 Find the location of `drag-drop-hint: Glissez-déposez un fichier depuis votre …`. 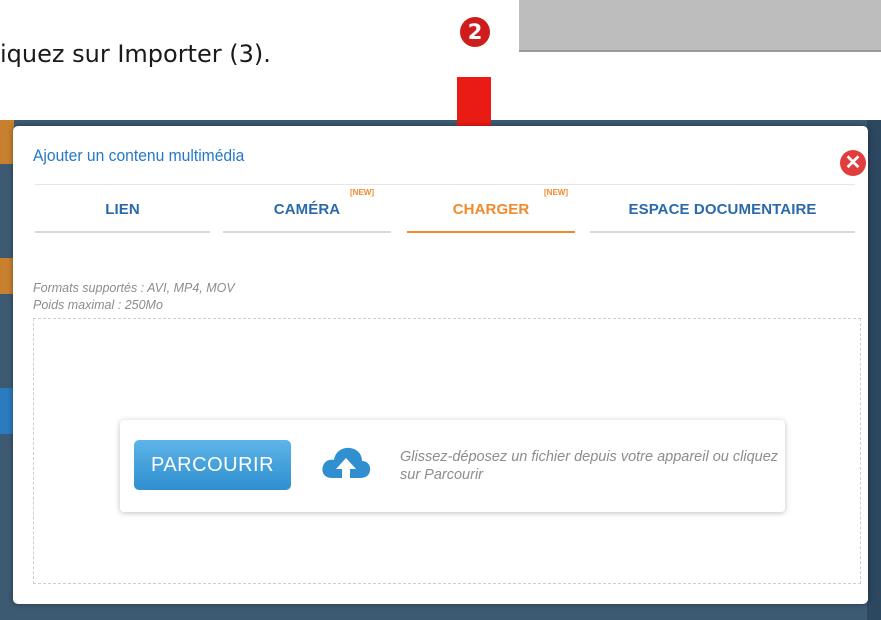

drag-drop-hint: Glissez-déposez un fichier depuis votre … is located at coordinates (589, 466).